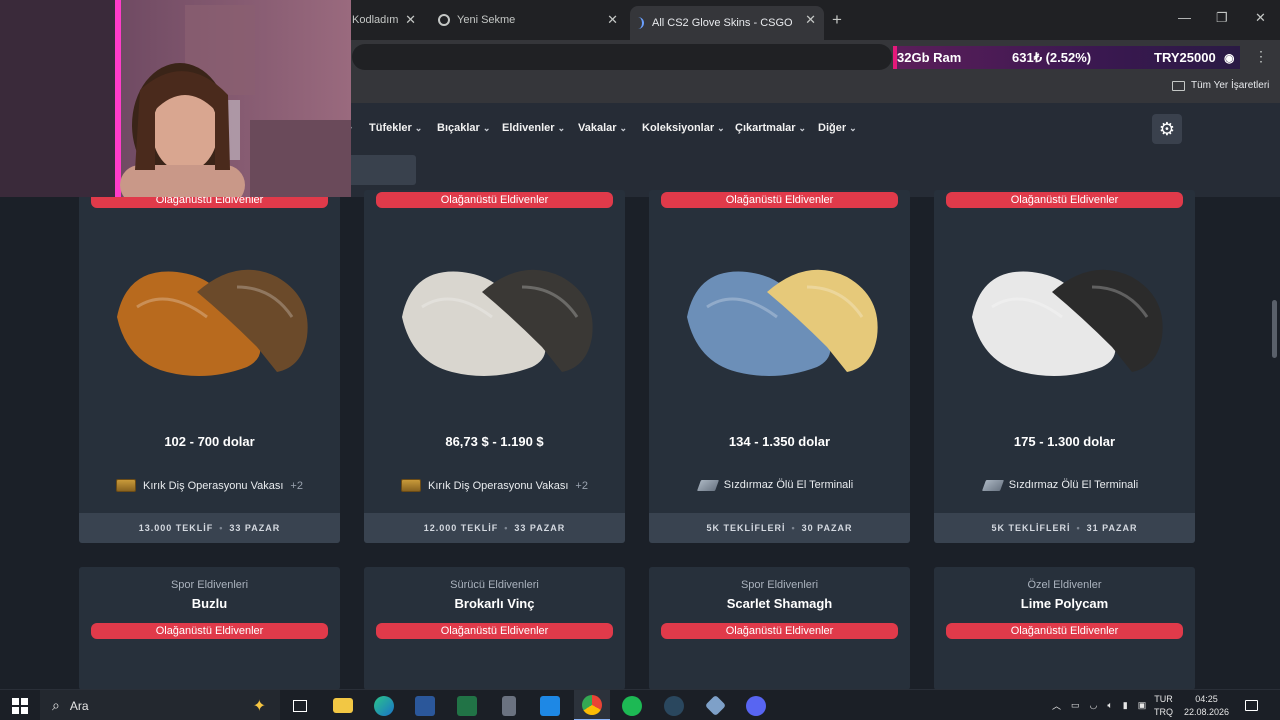 The width and height of the screenshot is (1280, 720). Describe the element at coordinates (343, 705) in the screenshot. I see `file-explorer-icon` at that location.